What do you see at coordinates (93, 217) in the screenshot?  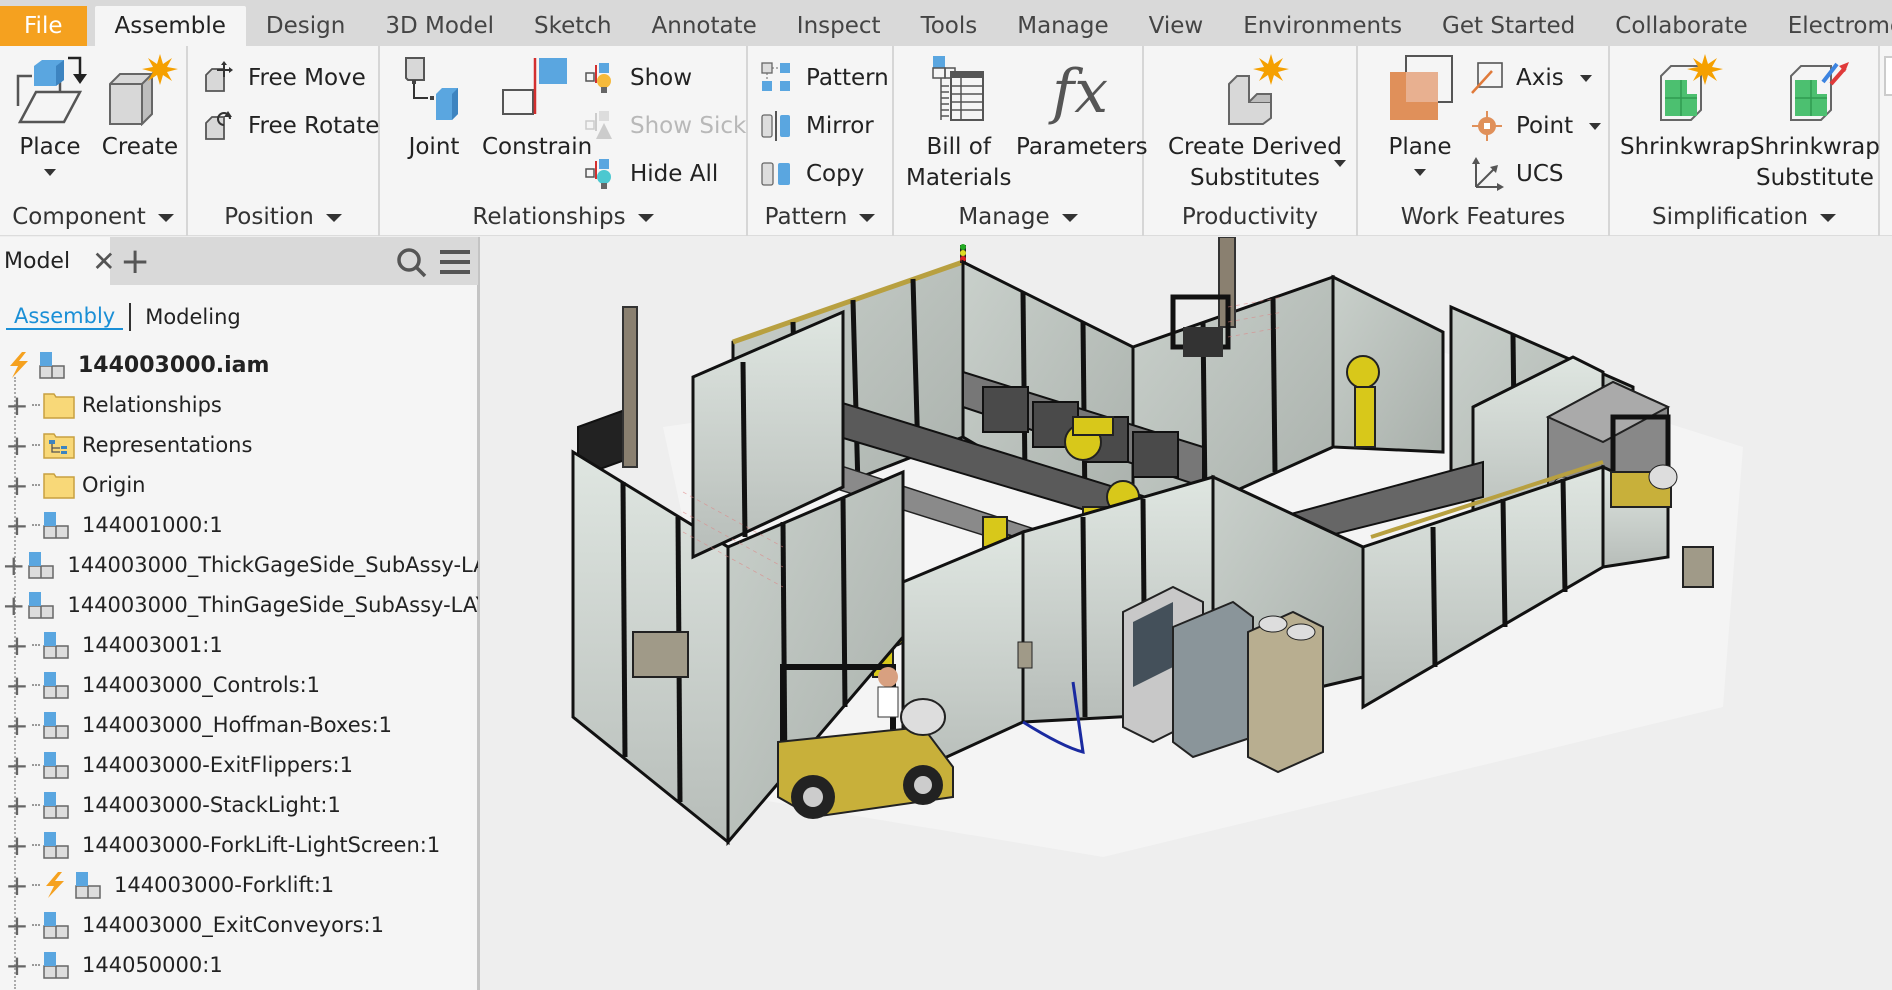 I see `panel-component-title: Component` at bounding box center [93, 217].